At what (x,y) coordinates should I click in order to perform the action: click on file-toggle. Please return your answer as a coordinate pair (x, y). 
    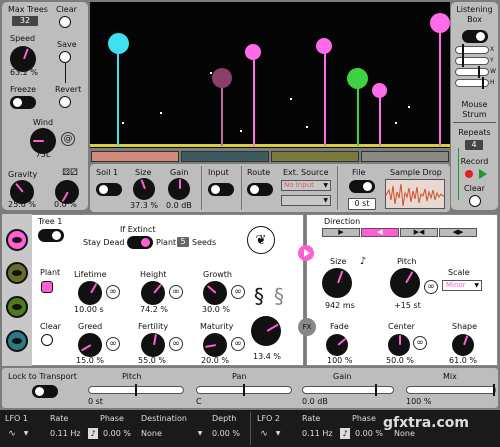
    Looking at the image, I should click on (362, 186).